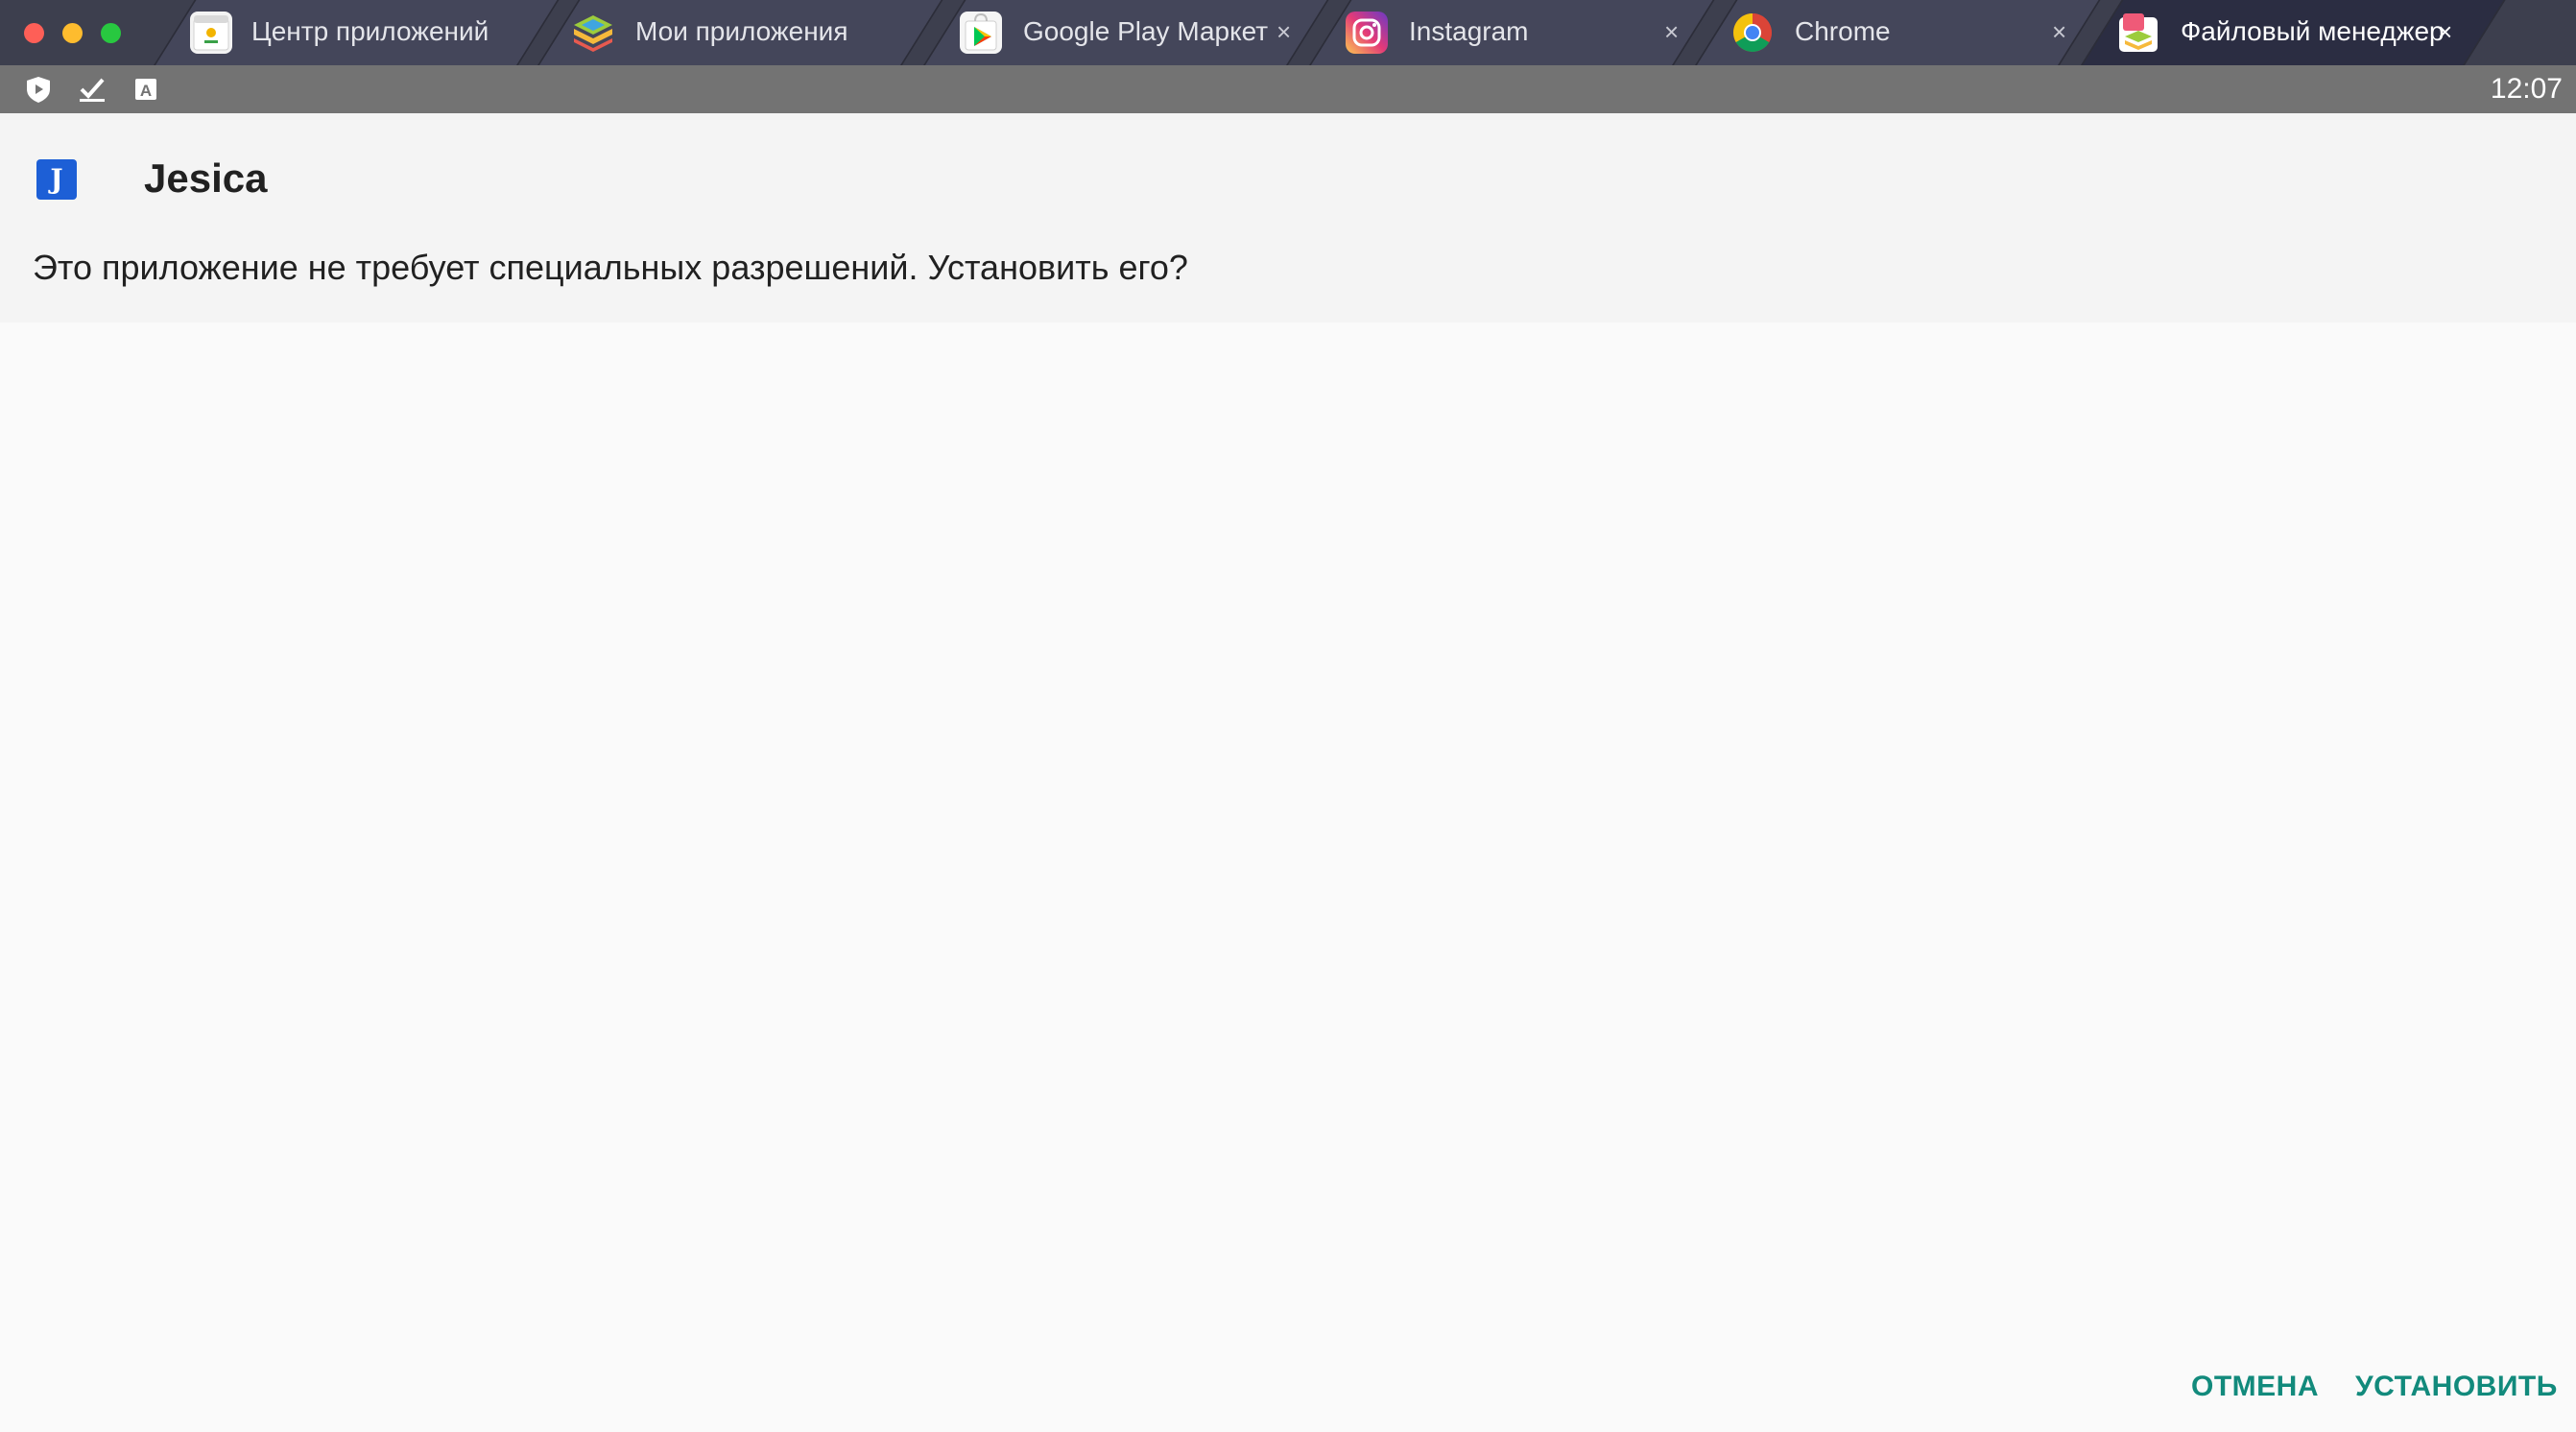 The width and height of the screenshot is (2576, 1432). I want to click on tab-instagram: Instagram ×, so click(1512, 32).